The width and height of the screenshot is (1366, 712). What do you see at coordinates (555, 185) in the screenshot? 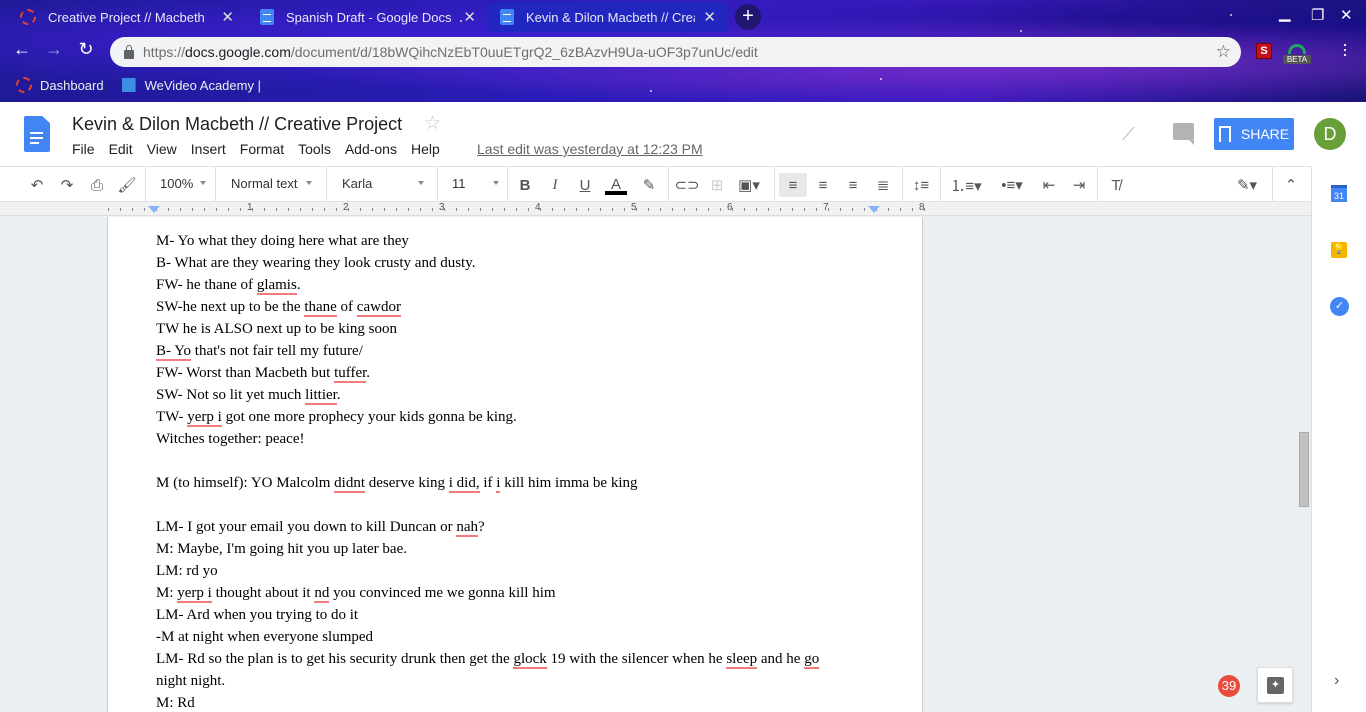
I see `italic-icon: I` at bounding box center [555, 185].